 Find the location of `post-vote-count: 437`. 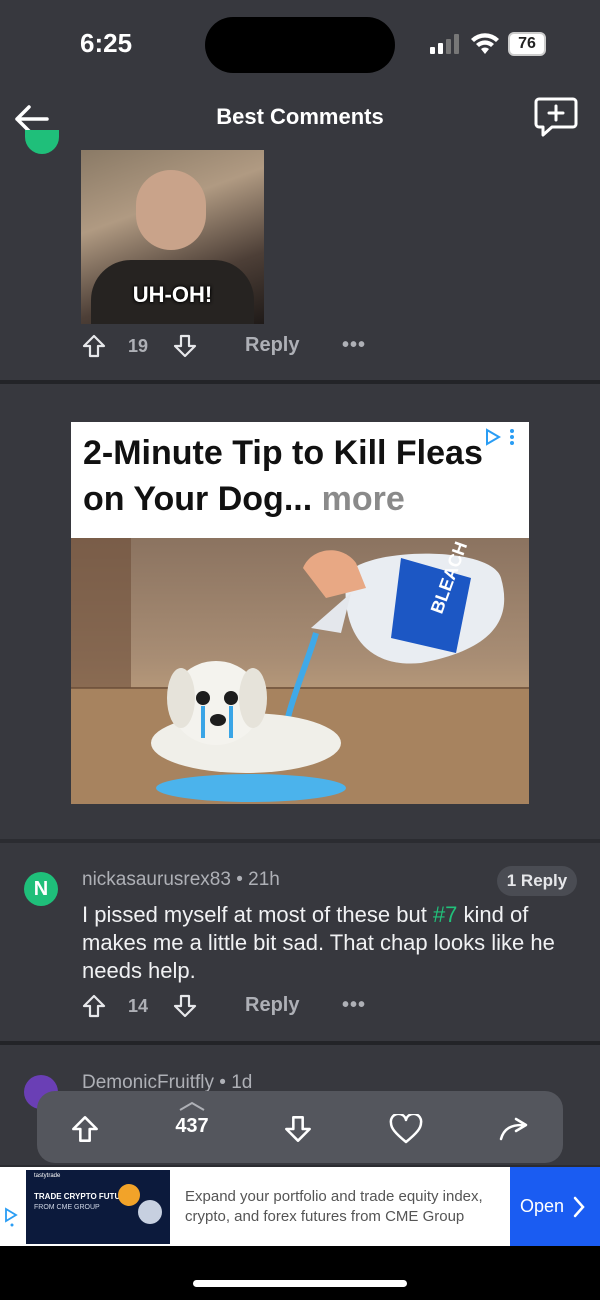

post-vote-count: 437 is located at coordinates (192, 1126).